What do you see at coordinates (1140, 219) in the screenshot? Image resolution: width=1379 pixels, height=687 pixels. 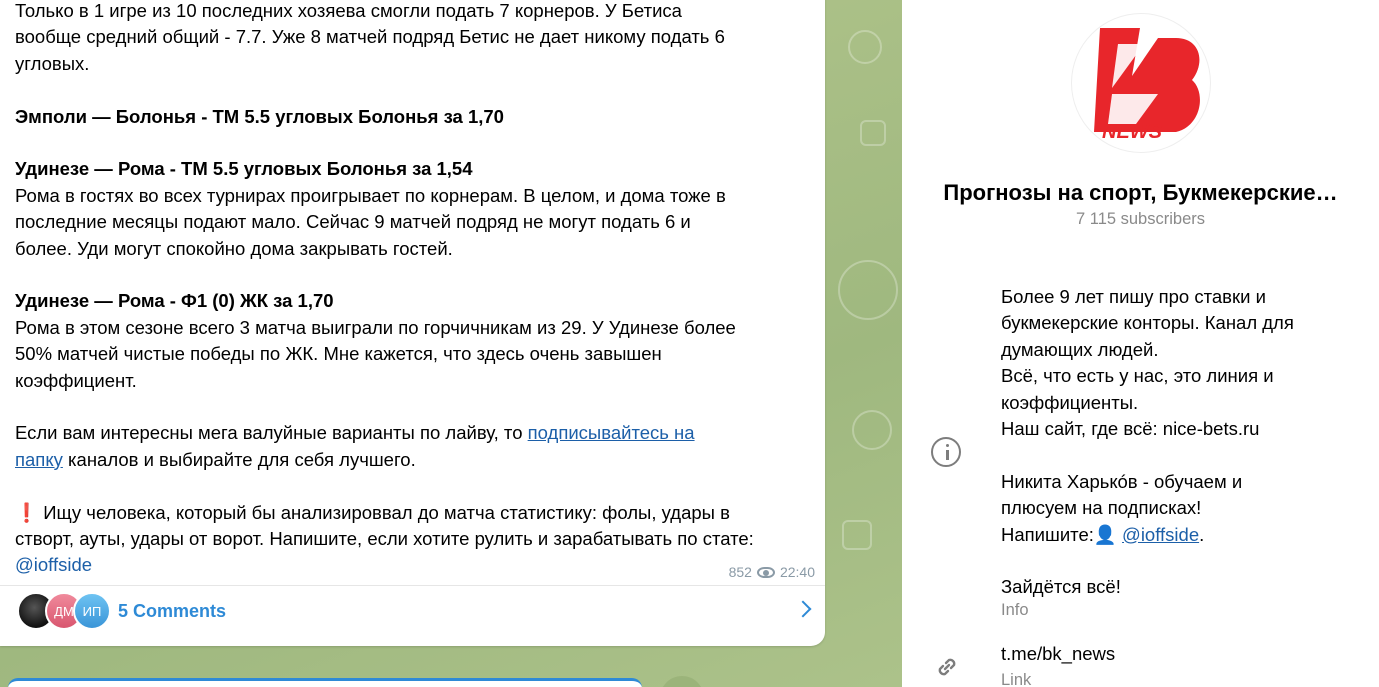 I see `subscriber-count: 7 115 subscribers` at bounding box center [1140, 219].